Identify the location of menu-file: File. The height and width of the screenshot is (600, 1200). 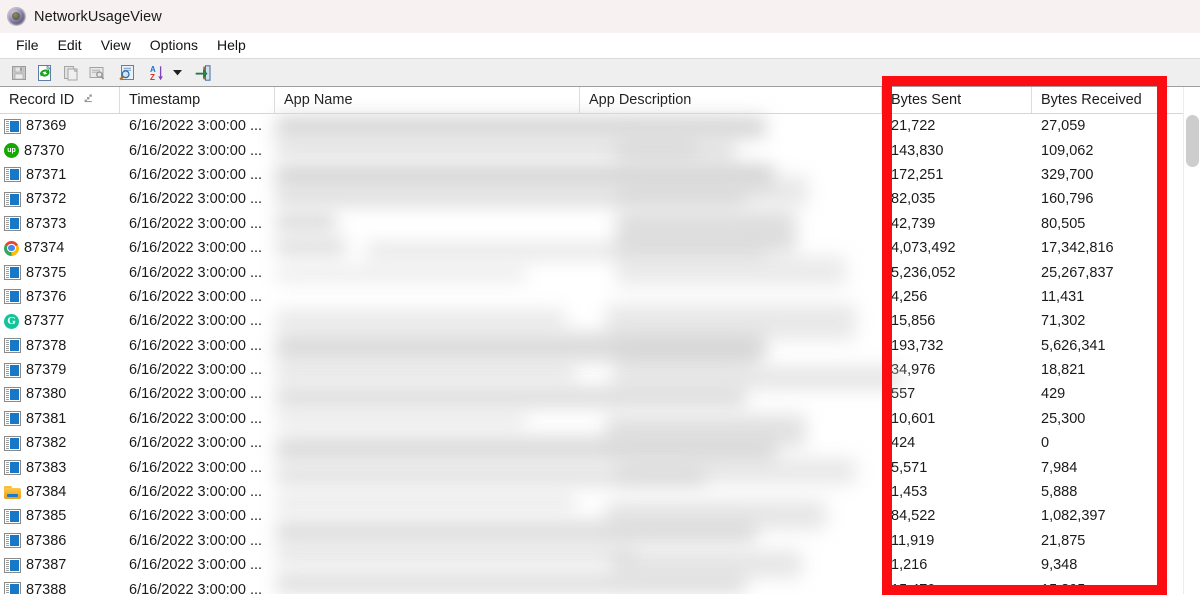
(28, 45).